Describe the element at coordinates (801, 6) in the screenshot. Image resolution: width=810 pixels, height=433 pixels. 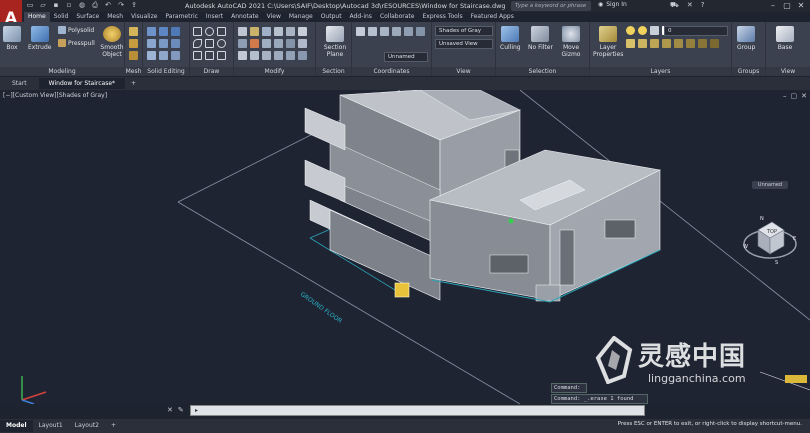
I see `close-icon: ✕` at that location.